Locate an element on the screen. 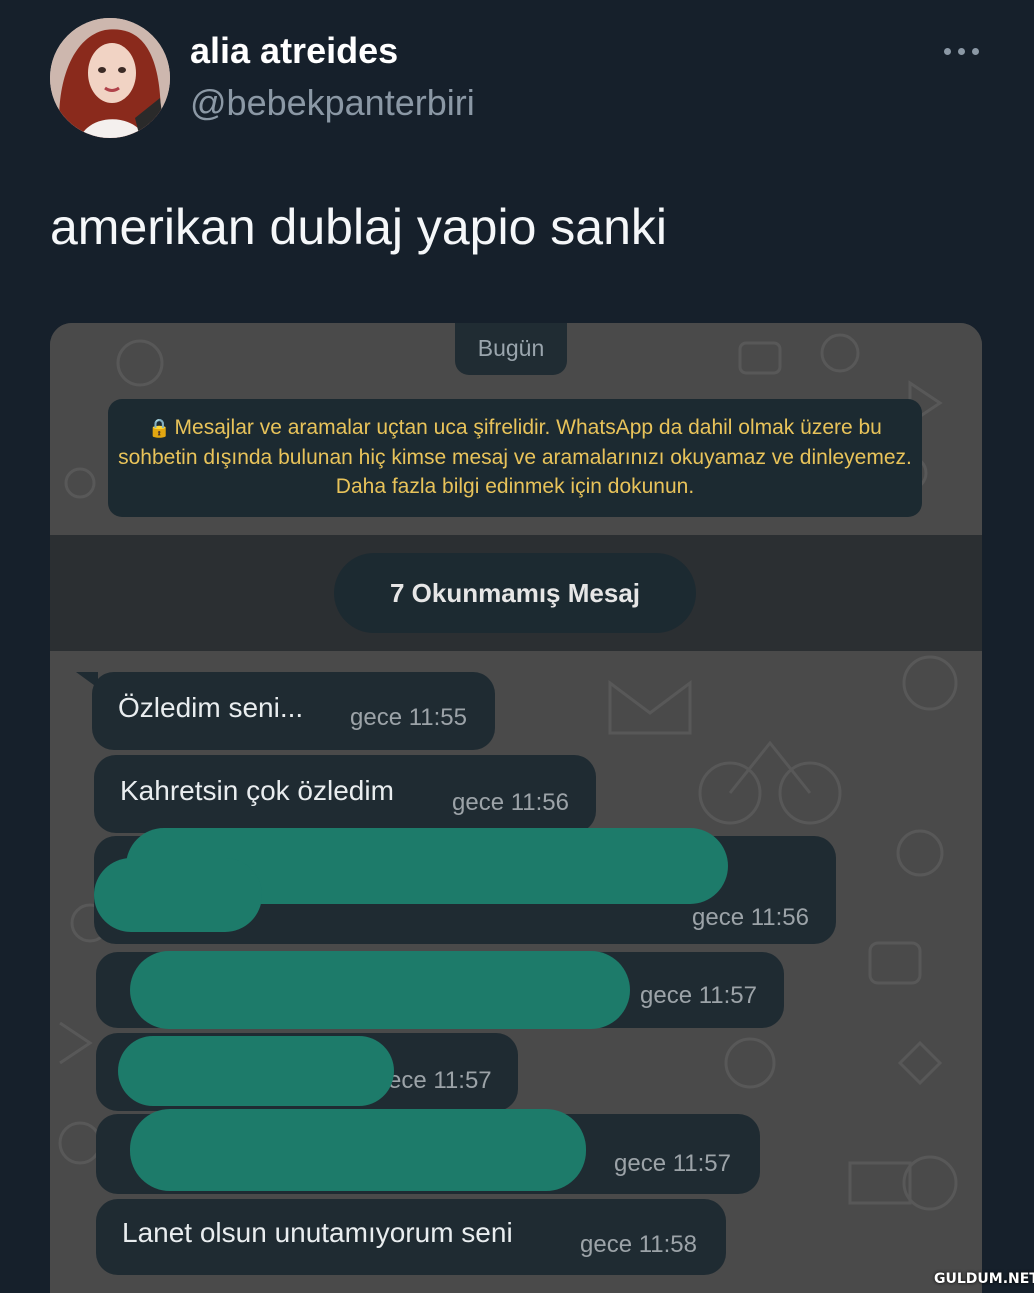  unread-count-label: 7 Okunmamış Mesaj is located at coordinates (515, 593).